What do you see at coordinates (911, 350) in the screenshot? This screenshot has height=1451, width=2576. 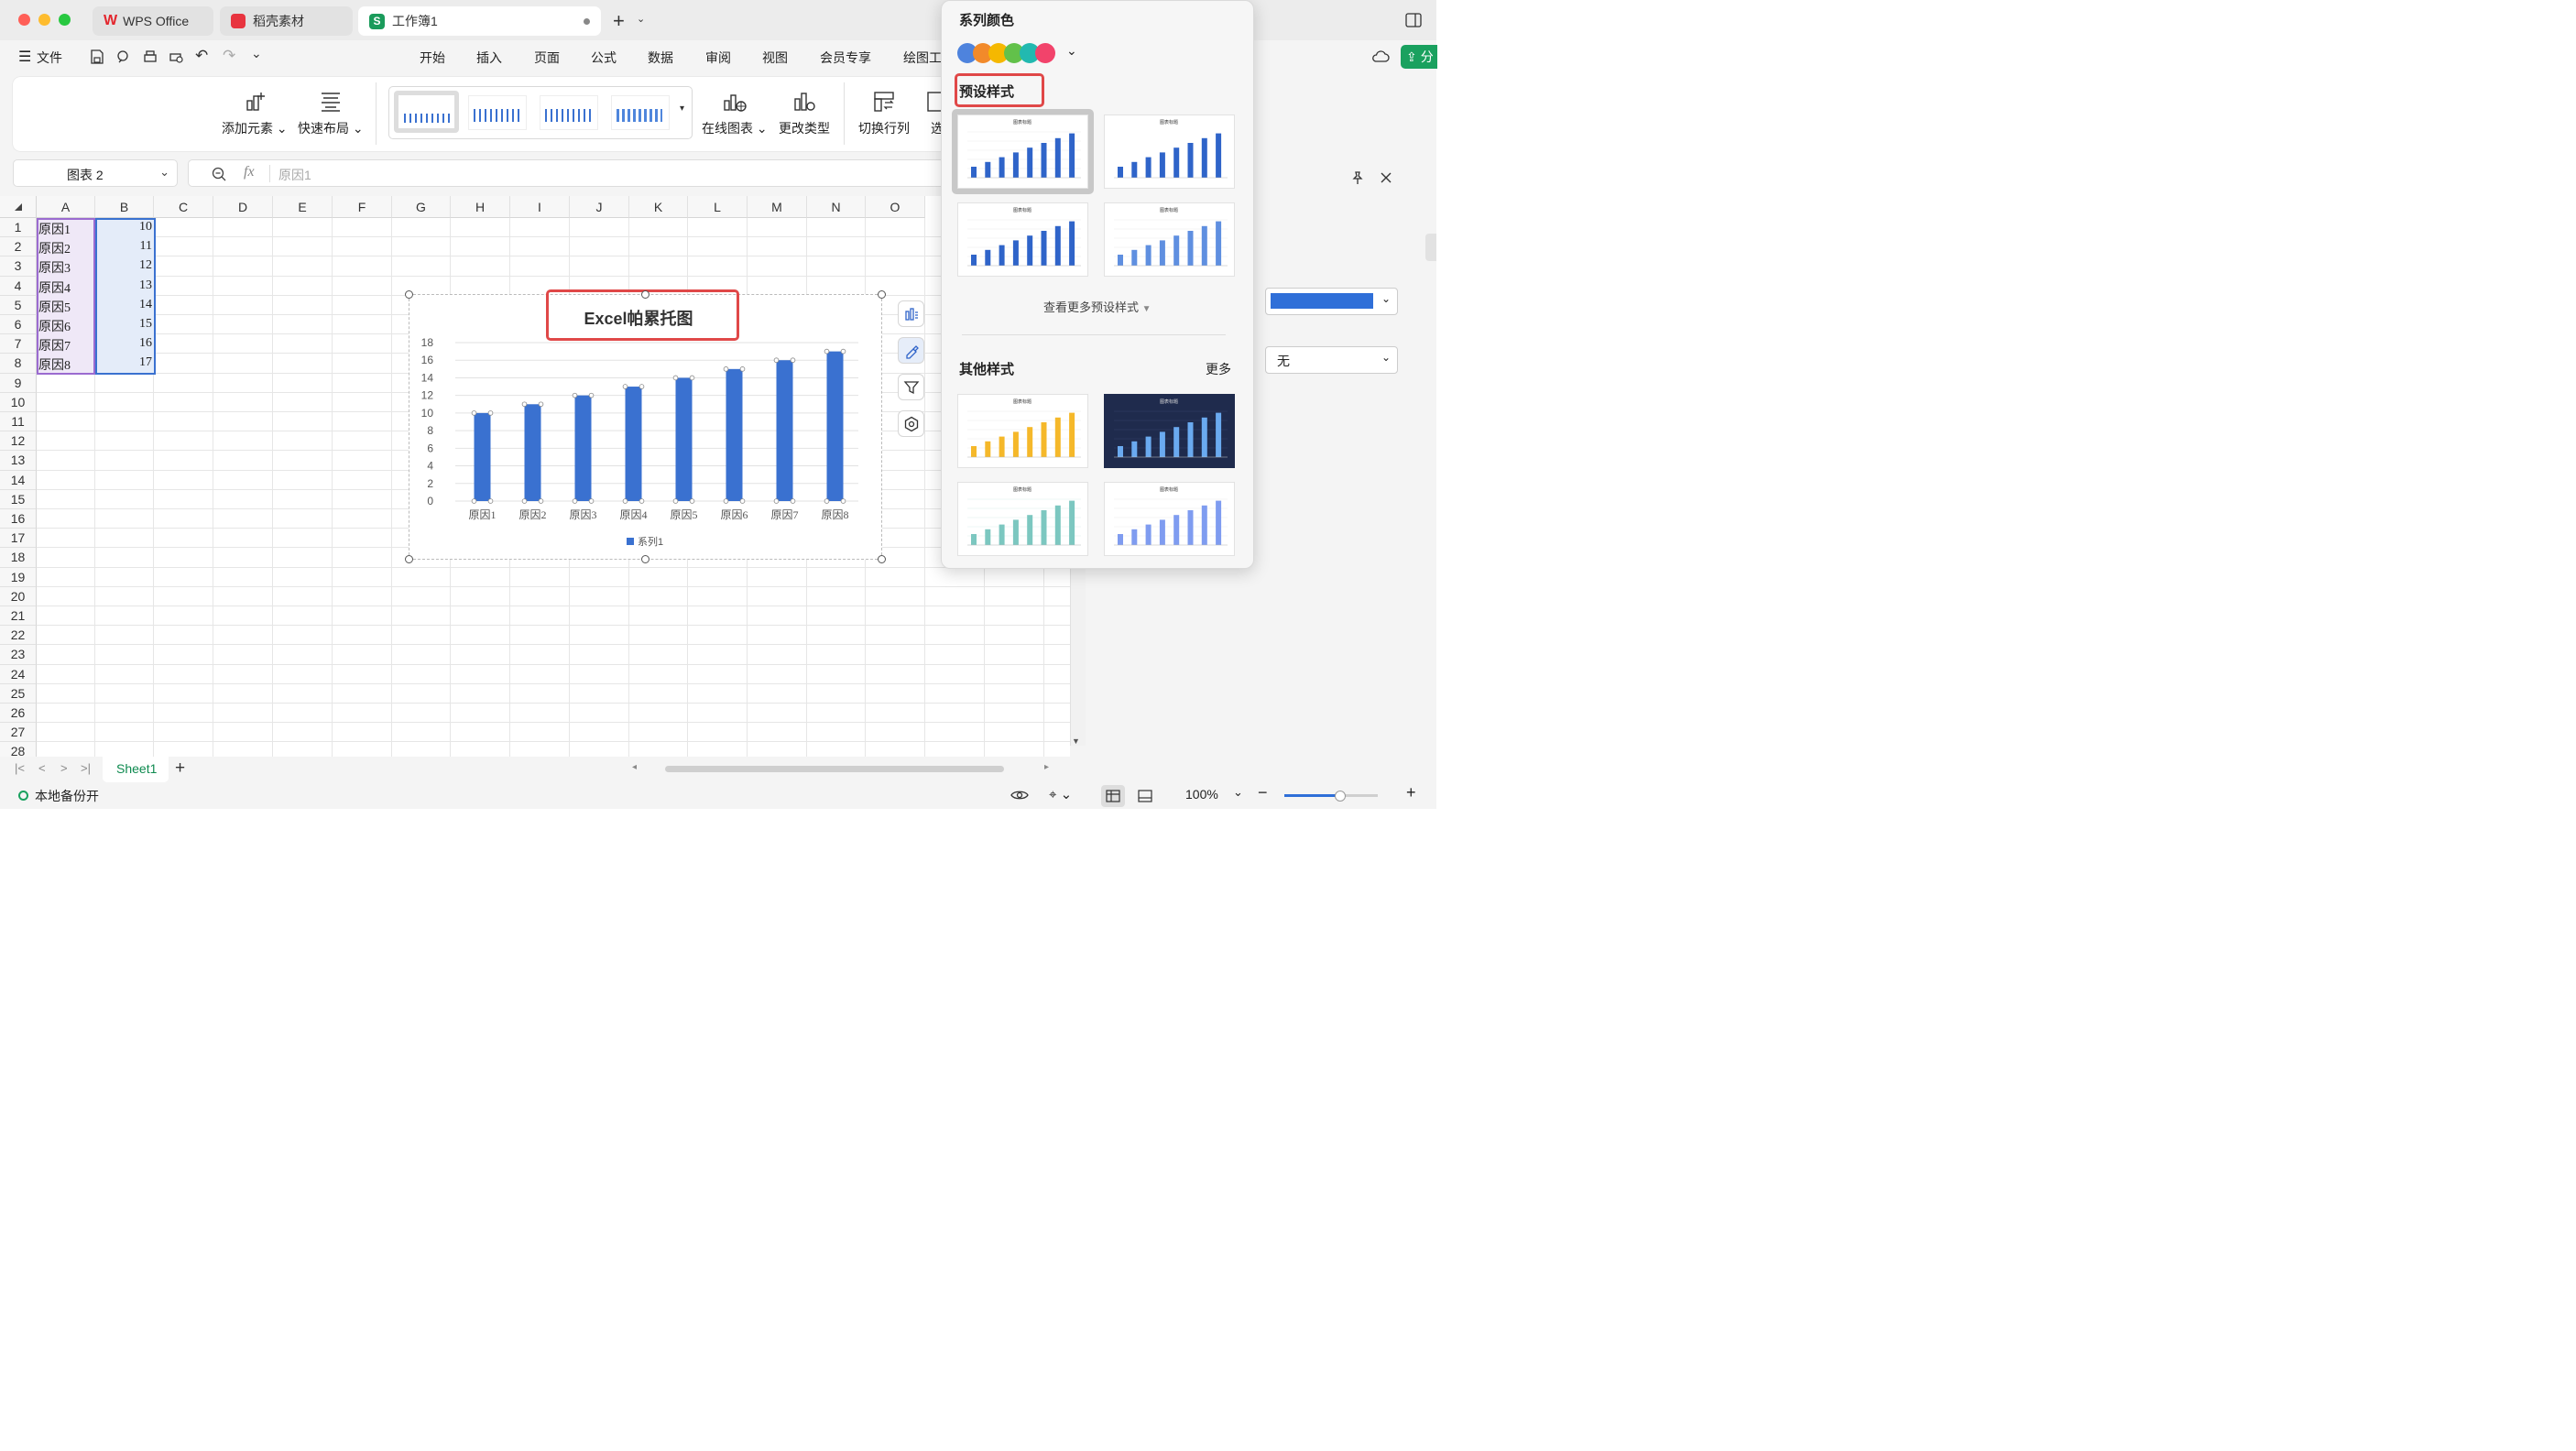 I see `chart-style-button` at bounding box center [911, 350].